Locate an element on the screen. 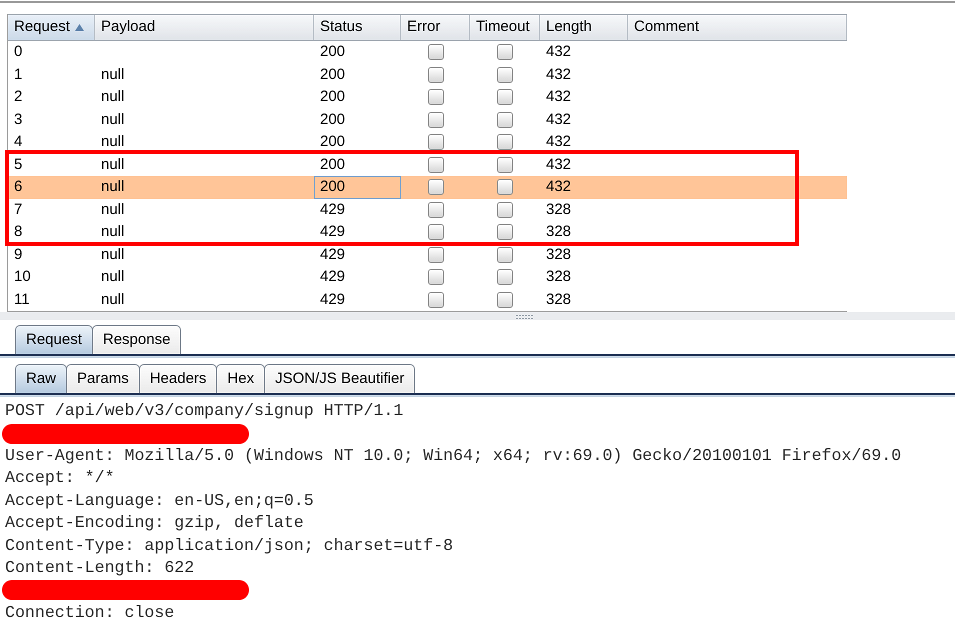 The image size is (955, 624). column-header: Length is located at coordinates (584, 27).